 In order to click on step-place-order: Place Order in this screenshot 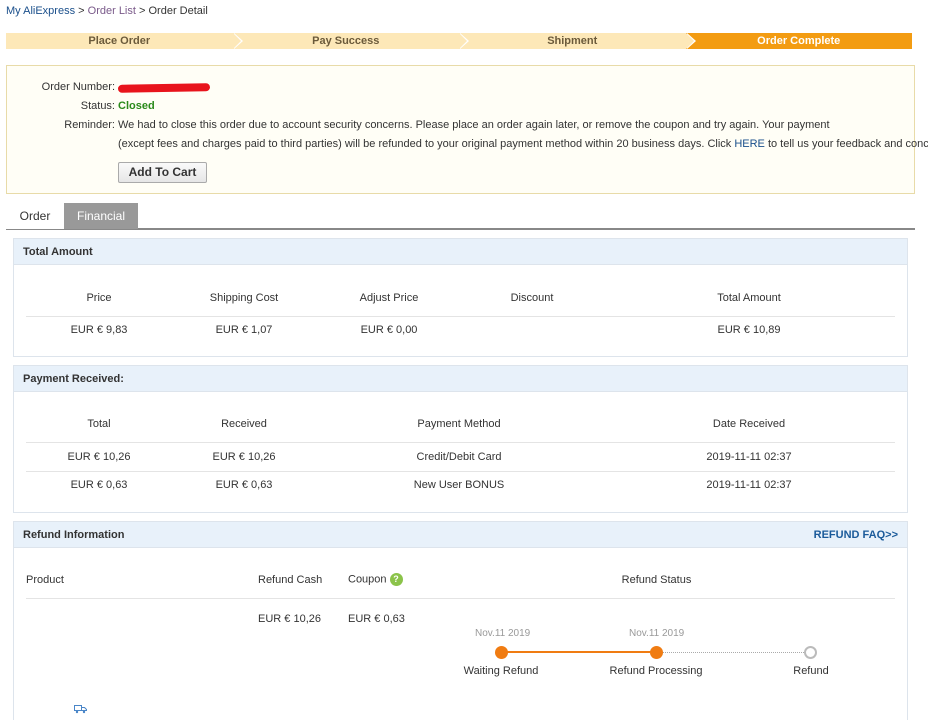, I will do `click(124, 41)`.